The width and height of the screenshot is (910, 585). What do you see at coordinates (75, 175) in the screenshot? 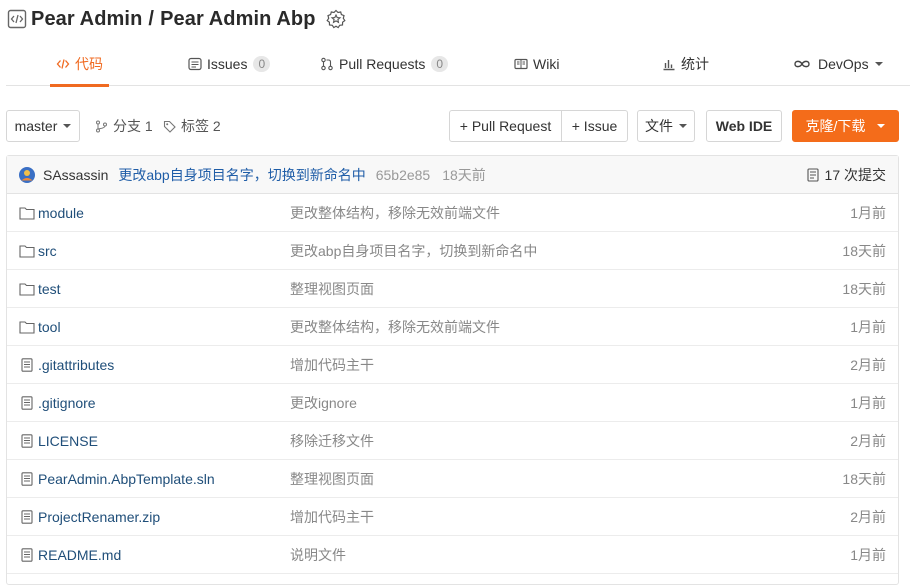
I see `commit-author-link: SAssassin` at bounding box center [75, 175].